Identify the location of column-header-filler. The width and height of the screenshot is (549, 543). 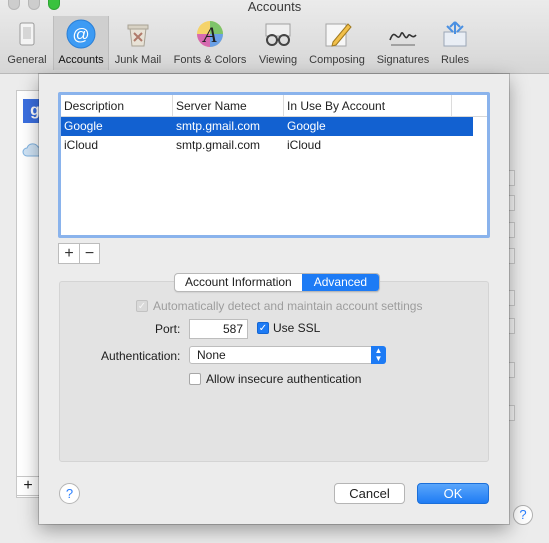
(469, 105).